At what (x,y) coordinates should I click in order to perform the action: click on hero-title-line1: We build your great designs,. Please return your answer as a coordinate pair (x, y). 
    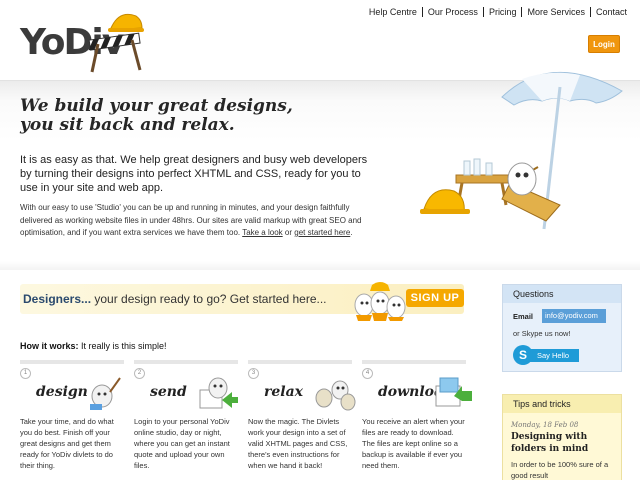
    Looking at the image, I should click on (156, 106).